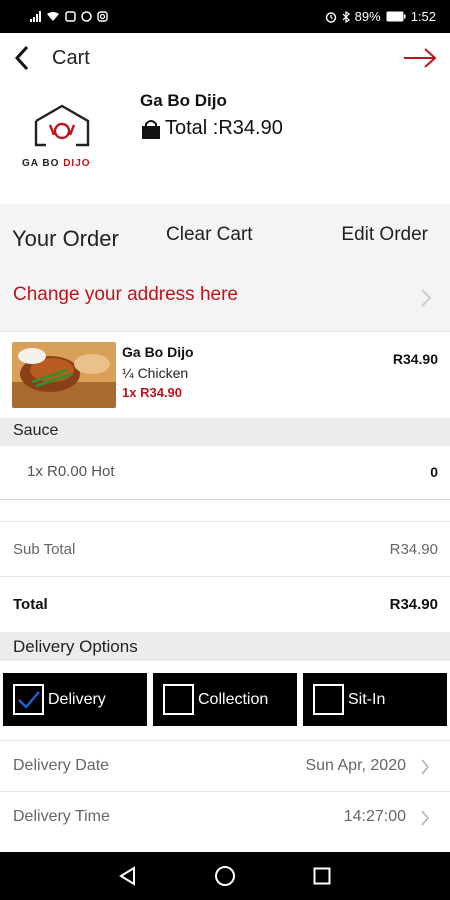  Describe the element at coordinates (413, 549) in the screenshot. I see `sub-total-value: R34.90` at that location.